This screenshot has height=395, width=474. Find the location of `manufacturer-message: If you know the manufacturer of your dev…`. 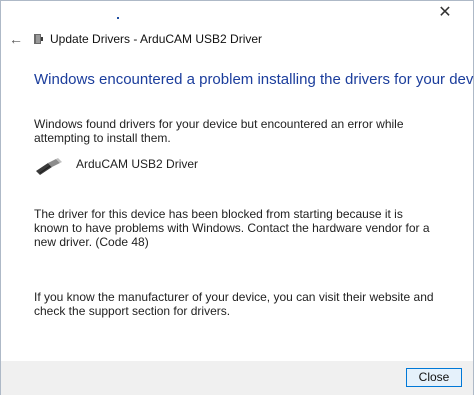

manufacturer-message: If you know the manufacturer of your dev… is located at coordinates (234, 304).